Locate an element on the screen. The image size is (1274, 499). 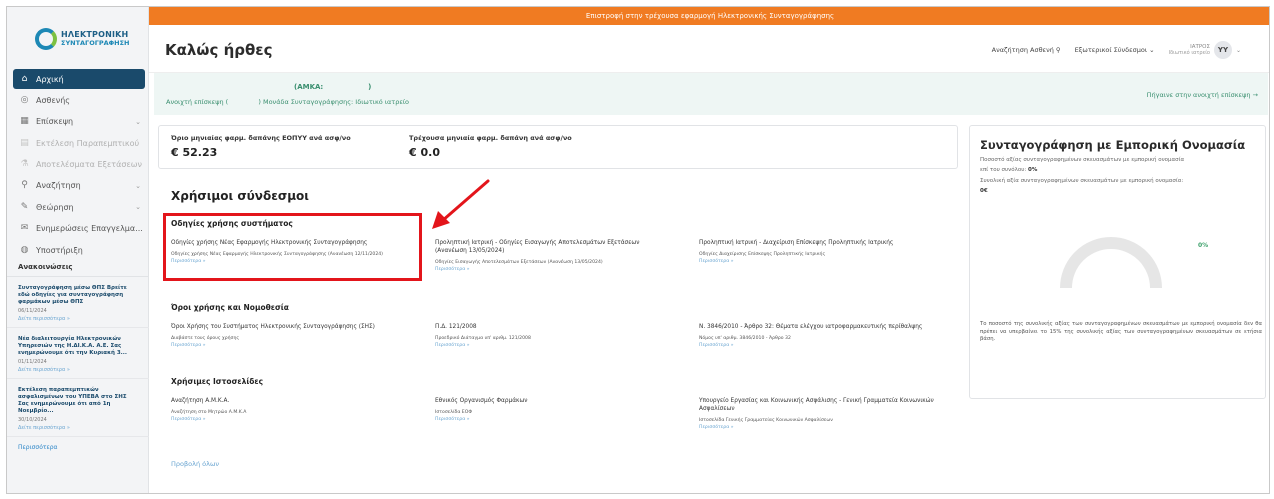
page-title: Καλώς ήρθες is located at coordinates (219, 50).